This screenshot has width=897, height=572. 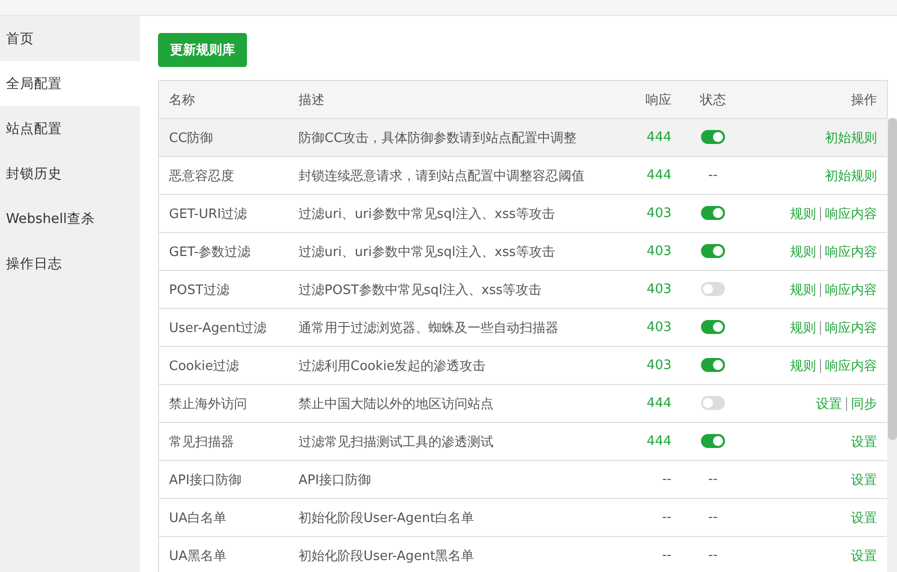 What do you see at coordinates (70, 38) in the screenshot?
I see `sidebar-item: 首页` at bounding box center [70, 38].